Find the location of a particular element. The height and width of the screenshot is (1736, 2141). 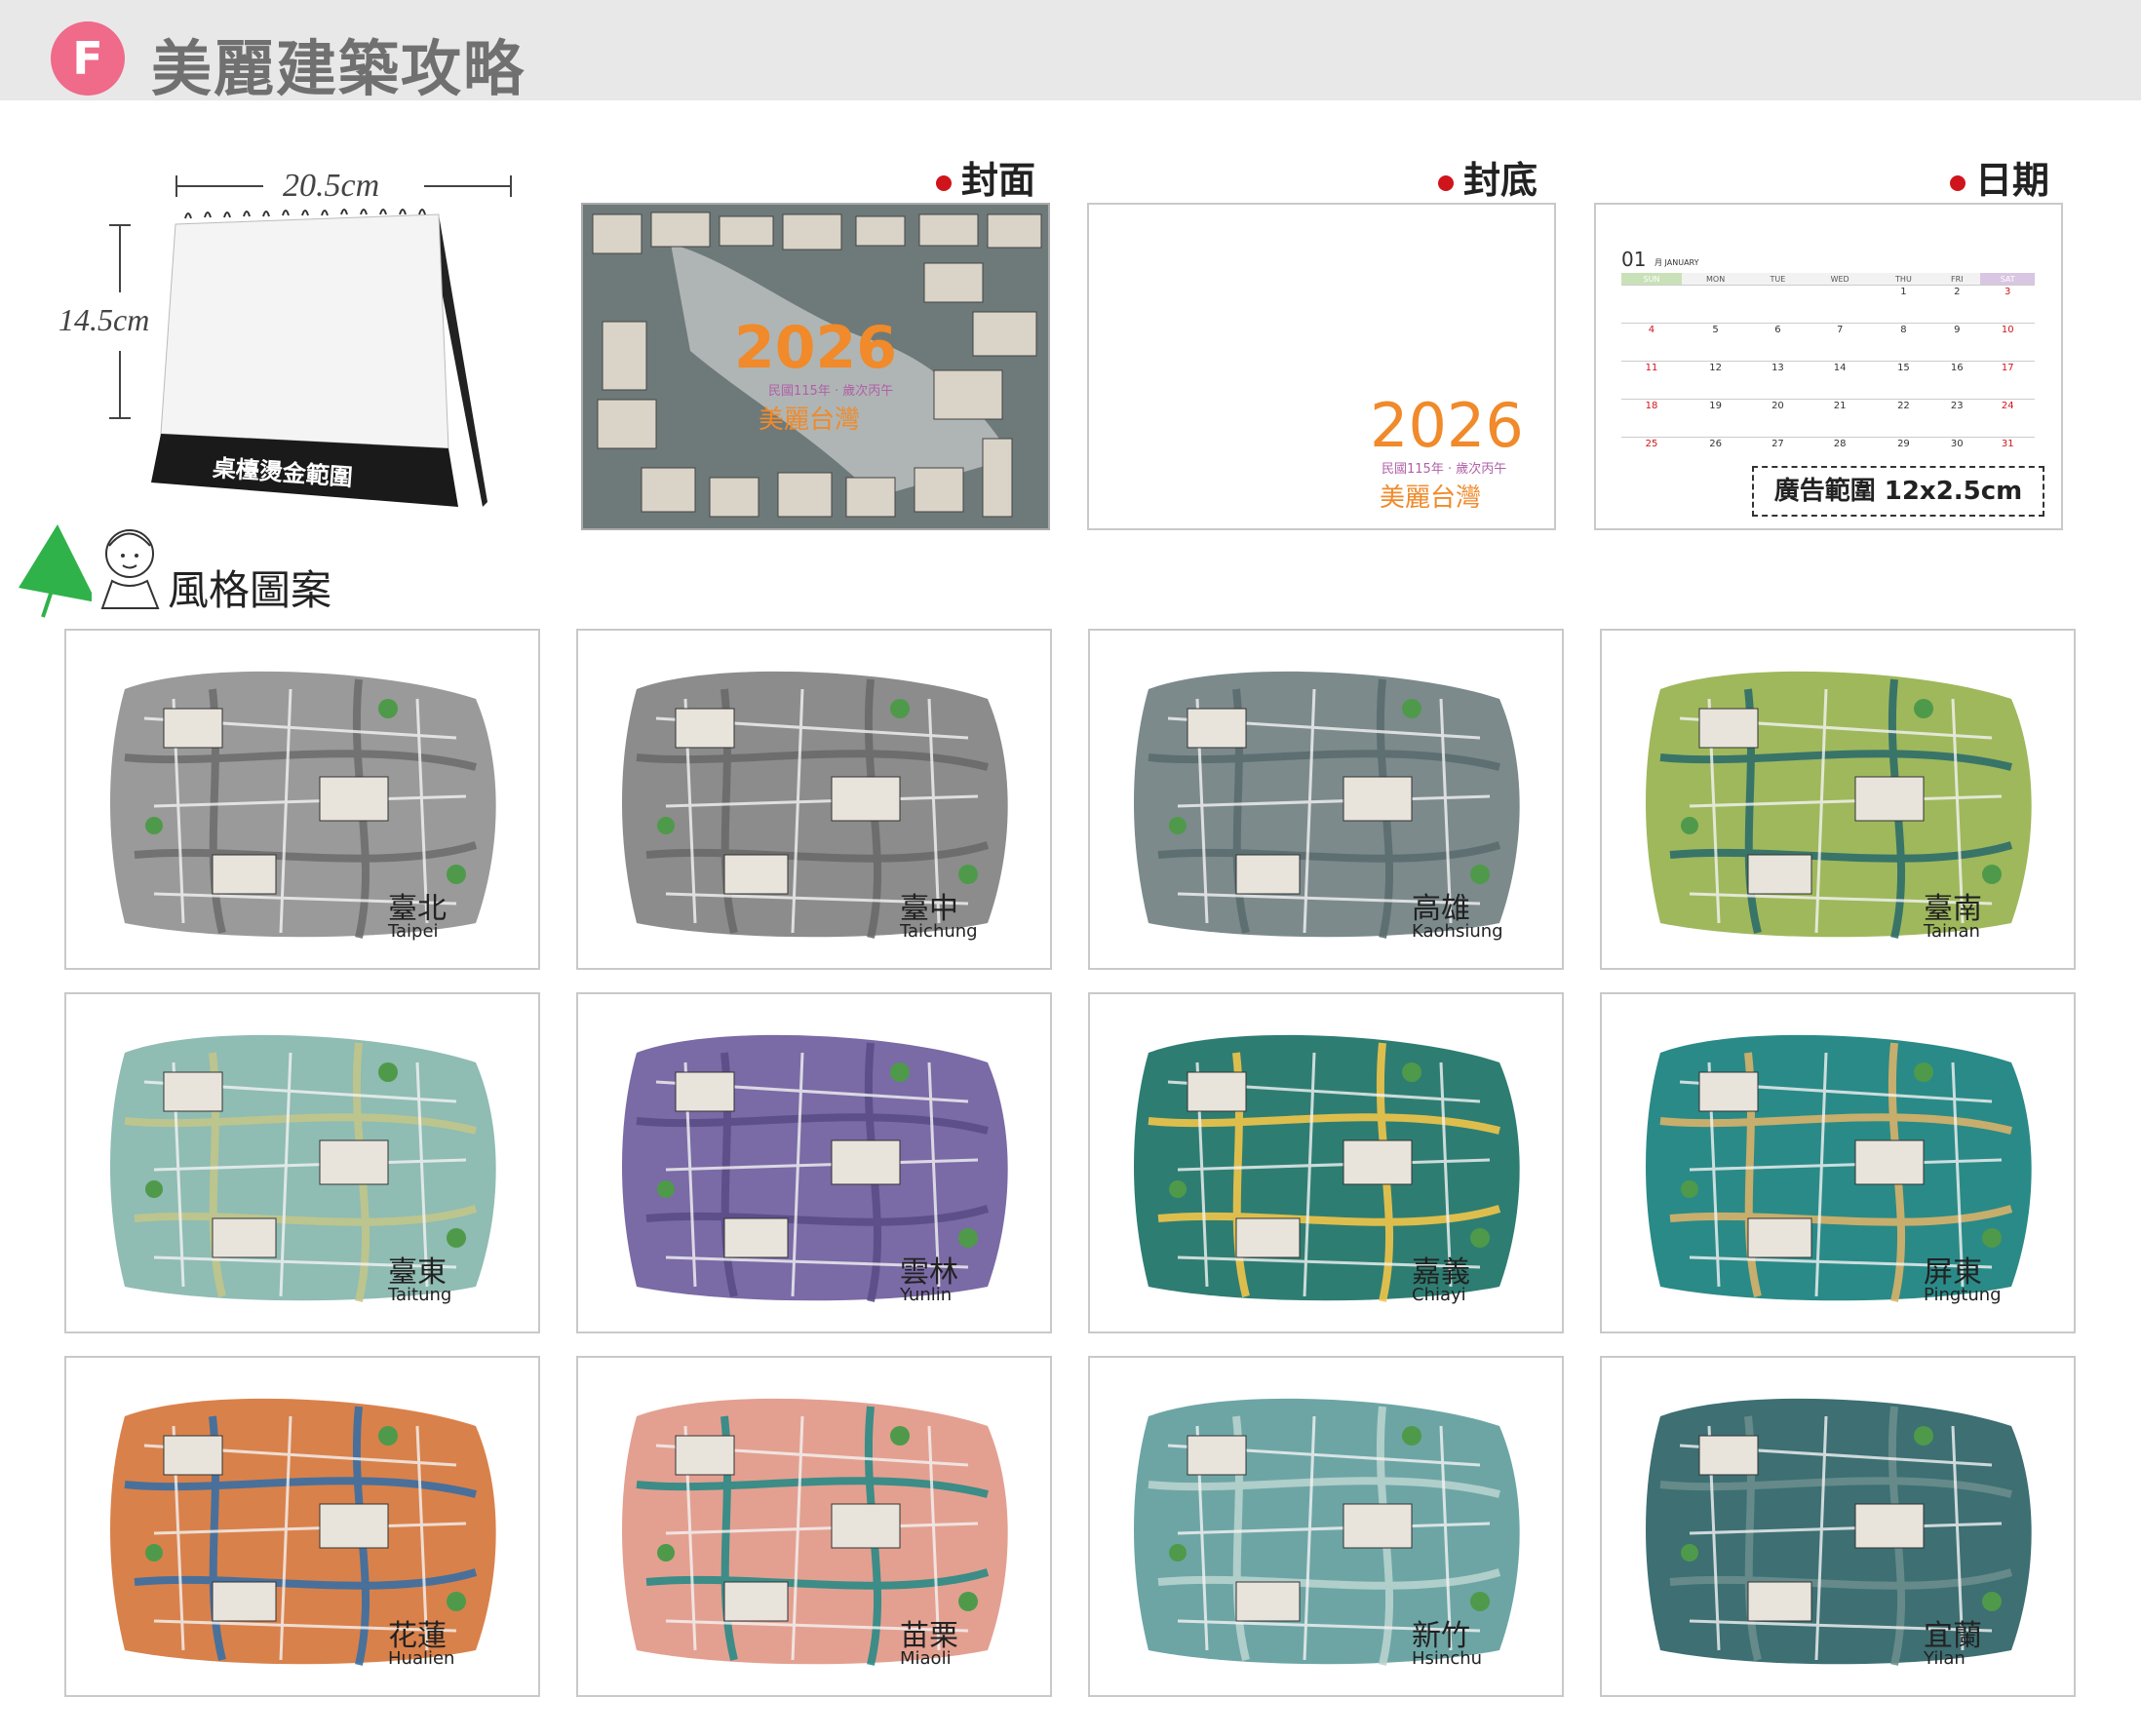

section-badge: F is located at coordinates (88, 58).